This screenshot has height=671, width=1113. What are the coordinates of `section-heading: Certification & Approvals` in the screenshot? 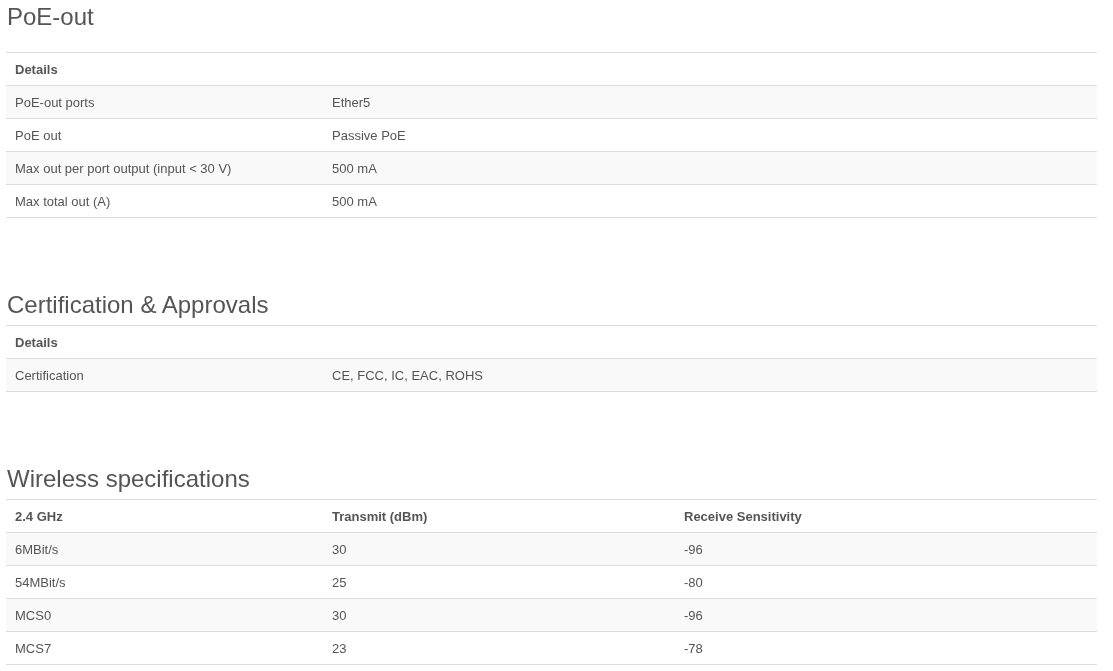 It's located at (138, 305).